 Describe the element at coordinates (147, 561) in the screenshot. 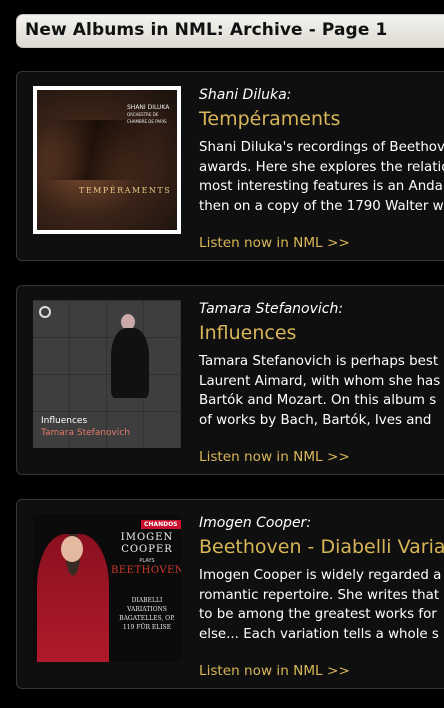

I see `cover-plays: PLAYS` at that location.